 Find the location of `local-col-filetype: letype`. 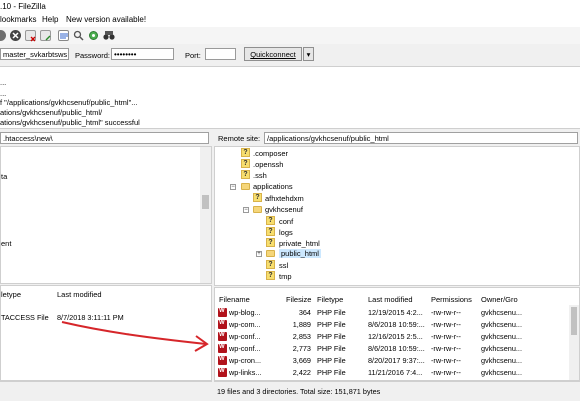

local-col-filetype: letype is located at coordinates (11, 294).